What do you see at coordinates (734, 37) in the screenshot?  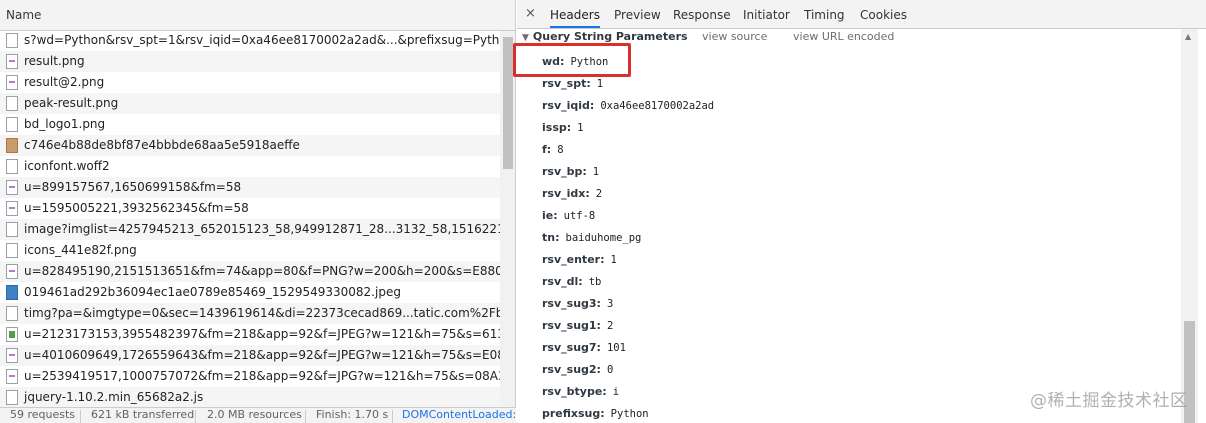 I see `view-source-link: view source` at bounding box center [734, 37].